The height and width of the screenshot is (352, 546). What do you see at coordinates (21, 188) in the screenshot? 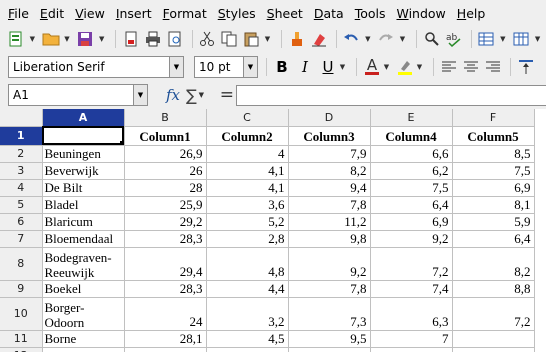
I see `row-header: 4` at bounding box center [21, 188].